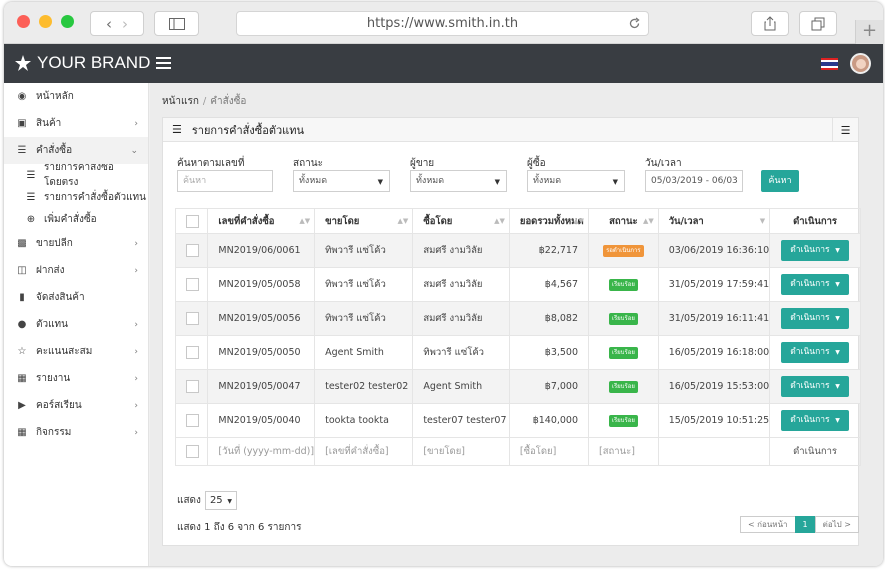  I want to click on filter-order-label: ค้นหาตามเลขที่, so click(211, 163).